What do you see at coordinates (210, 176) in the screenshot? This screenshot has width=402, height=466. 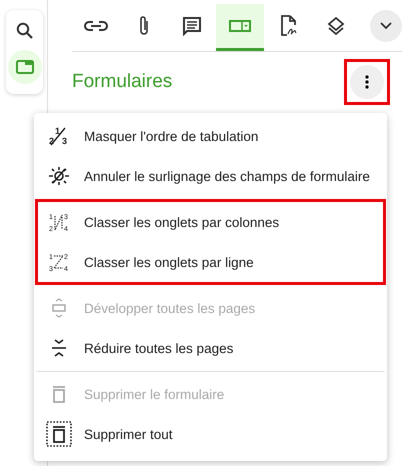 I see `menu-item: Annuler le surlignage des champs de formulaire` at bounding box center [210, 176].